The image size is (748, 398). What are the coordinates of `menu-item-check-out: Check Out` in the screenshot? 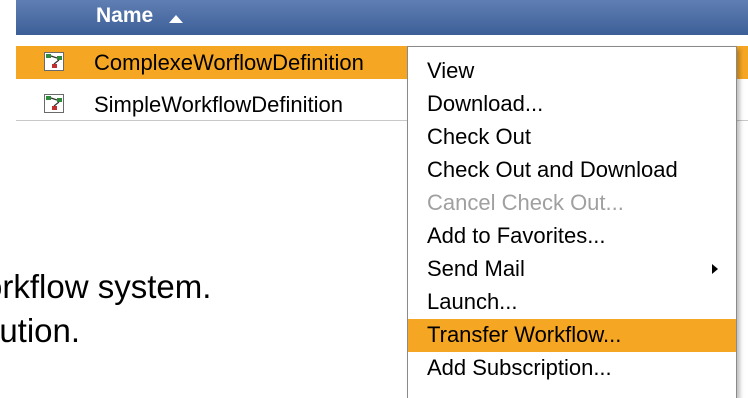 It's located at (572, 137).